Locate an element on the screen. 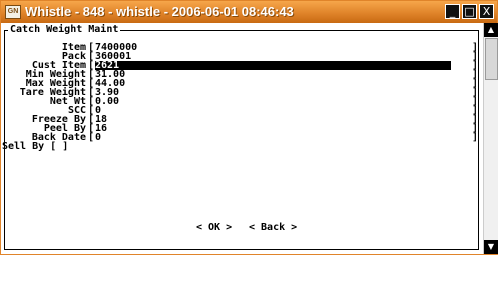 The width and height of the screenshot is (500, 287). field-bracket: ] is located at coordinates (475, 137).